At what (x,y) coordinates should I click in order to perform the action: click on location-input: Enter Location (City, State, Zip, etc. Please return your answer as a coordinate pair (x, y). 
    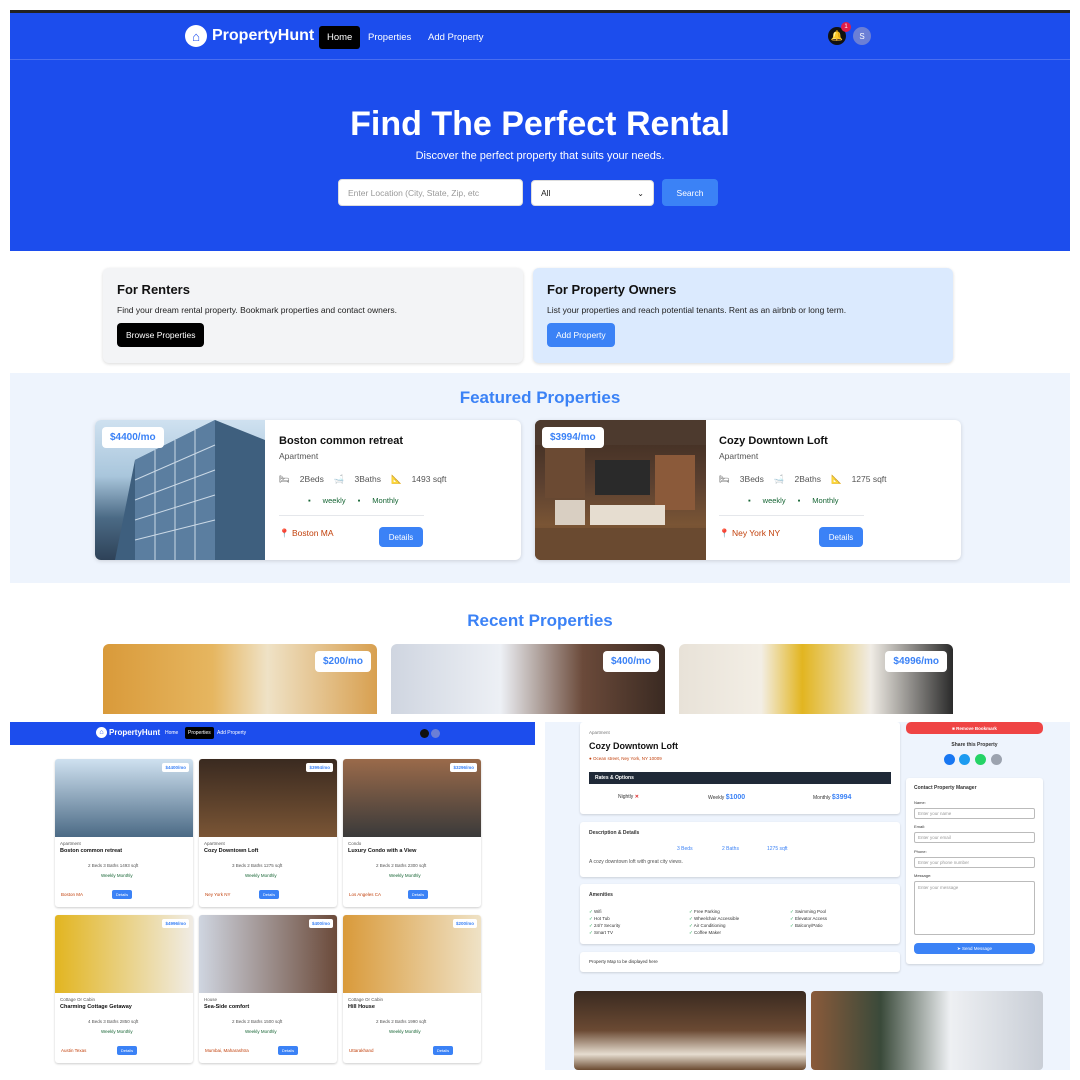
    Looking at the image, I should click on (430, 192).